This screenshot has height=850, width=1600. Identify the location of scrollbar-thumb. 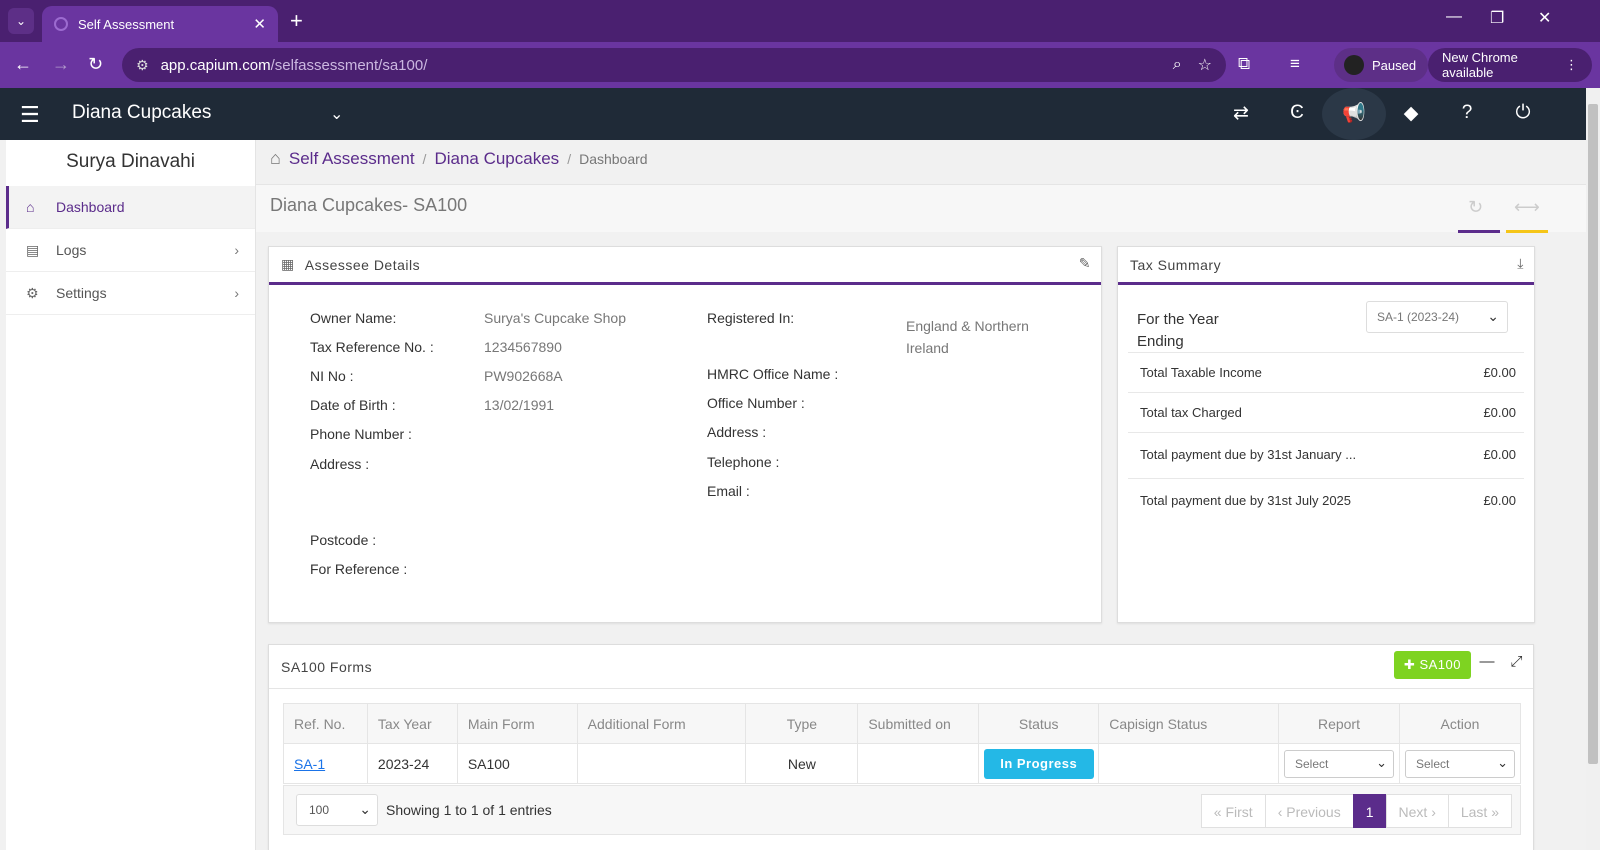
(1593, 434).